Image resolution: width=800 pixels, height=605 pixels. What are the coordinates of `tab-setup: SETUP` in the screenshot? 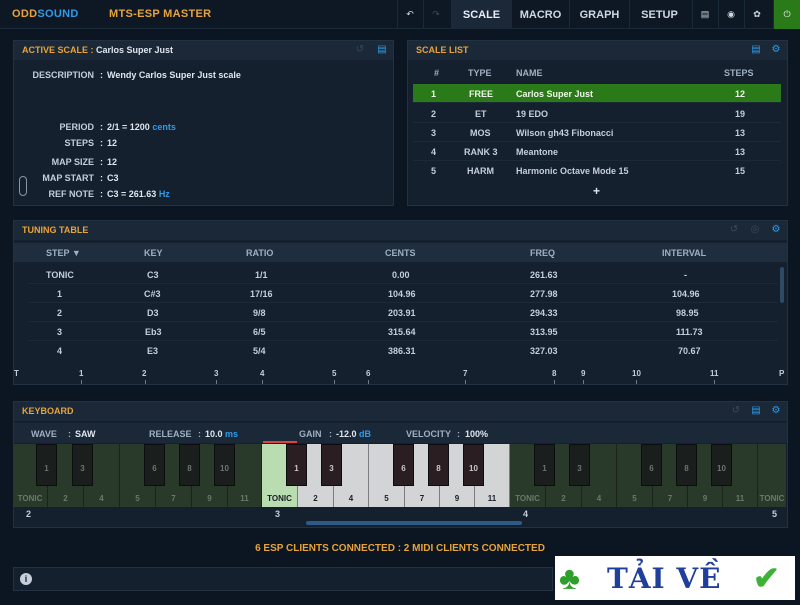 It's located at (659, 14).